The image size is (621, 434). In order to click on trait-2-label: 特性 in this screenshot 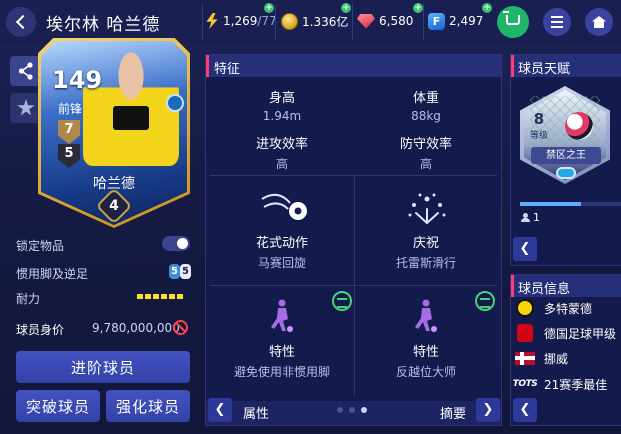, I will do `click(425, 352)`.